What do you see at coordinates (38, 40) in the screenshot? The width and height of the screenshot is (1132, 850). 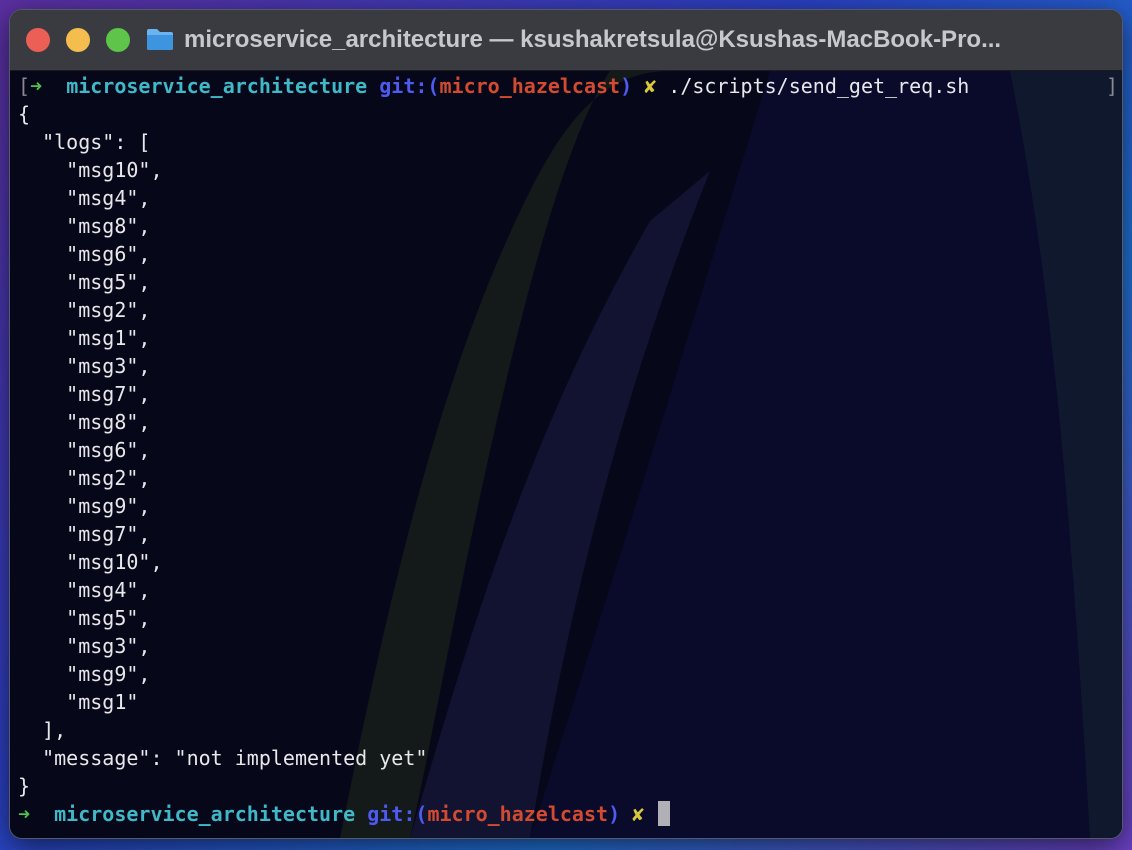 I see `close-window-button` at bounding box center [38, 40].